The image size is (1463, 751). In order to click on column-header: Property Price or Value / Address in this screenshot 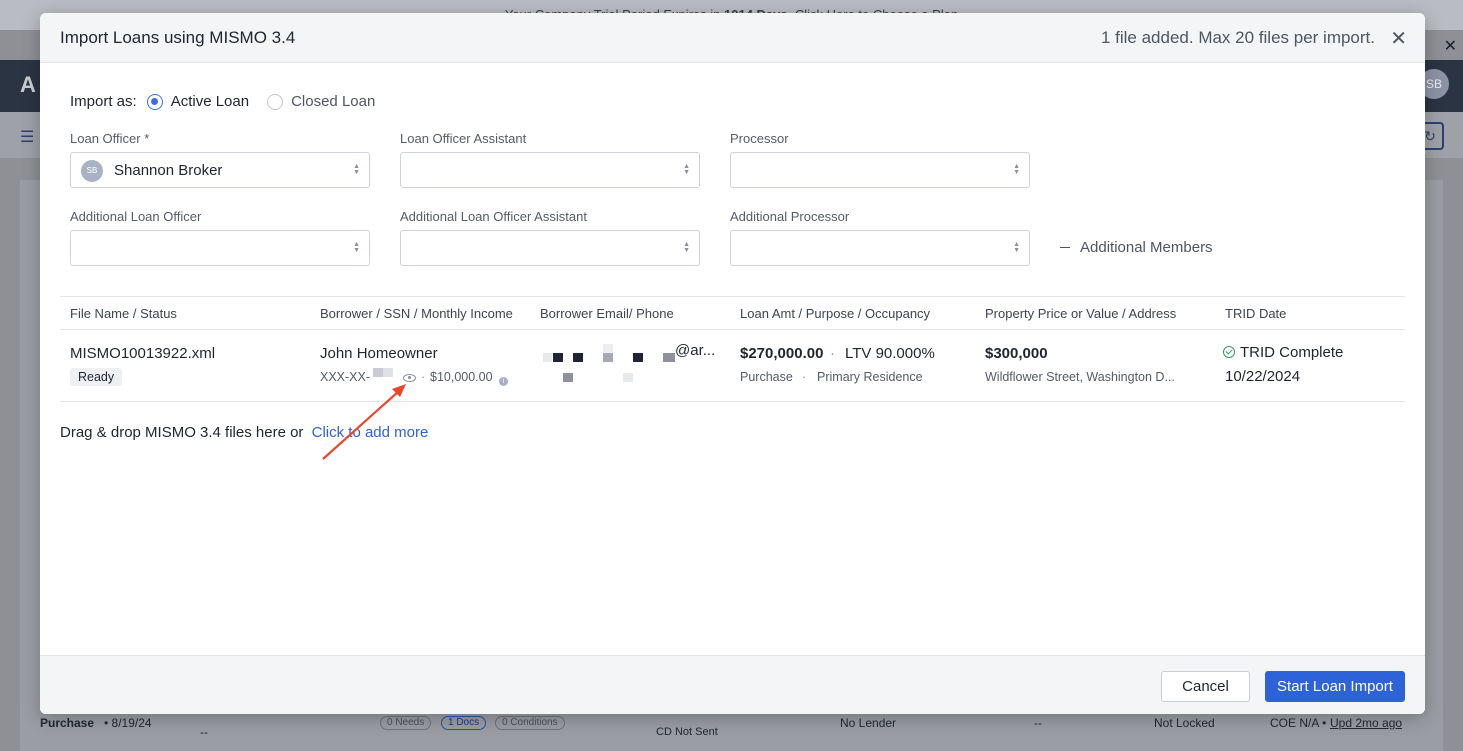, I will do `click(1081, 313)`.